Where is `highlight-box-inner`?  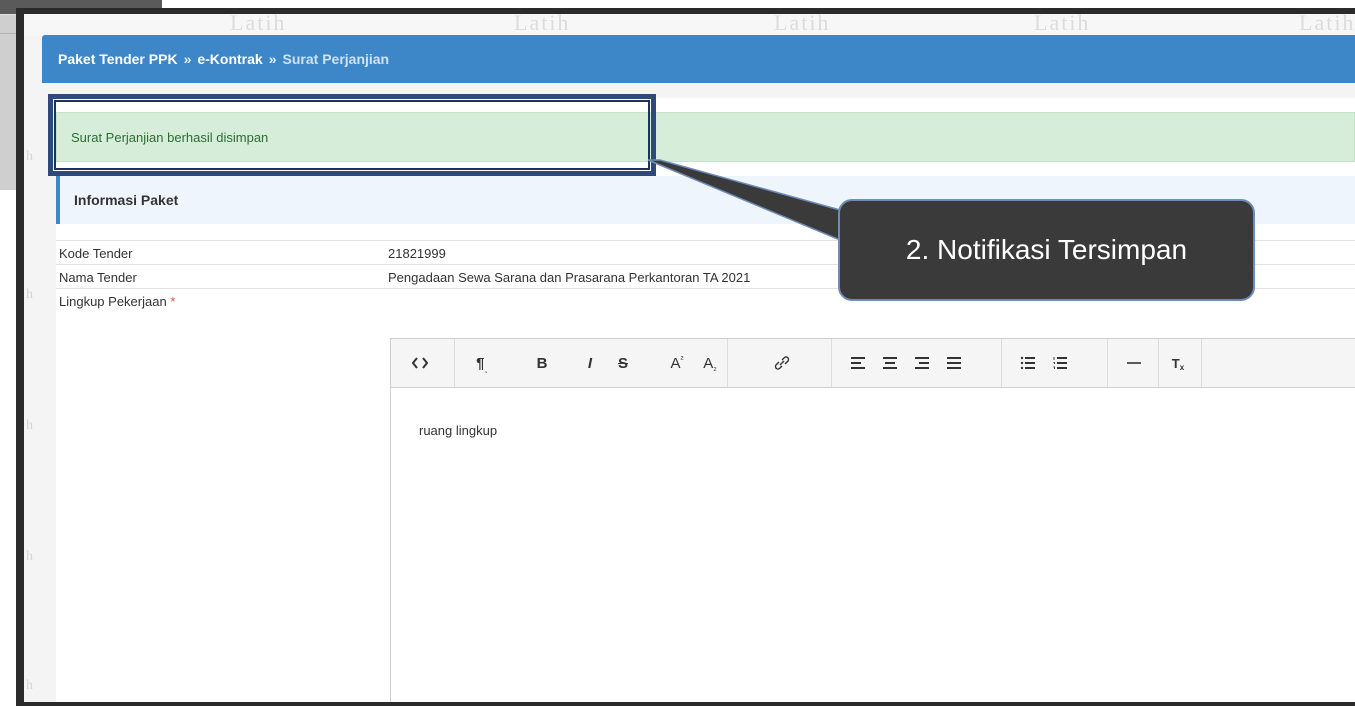 highlight-box-inner is located at coordinates (352, 135).